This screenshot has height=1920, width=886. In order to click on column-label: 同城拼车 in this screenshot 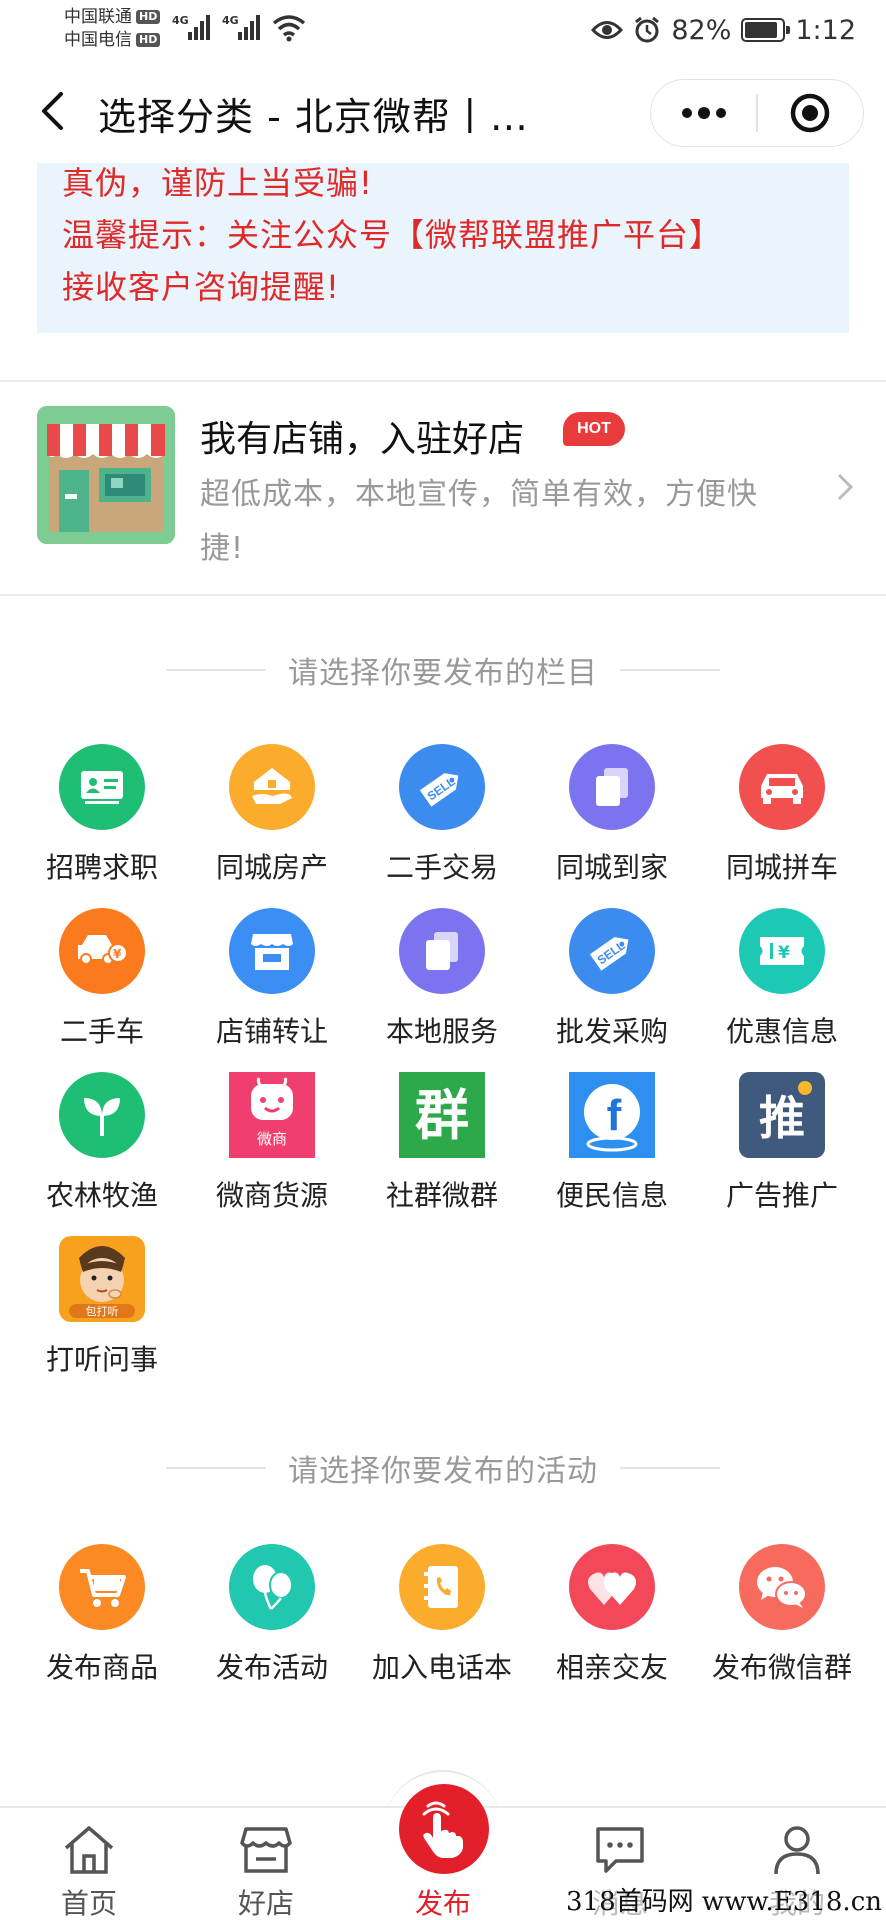, I will do `click(781, 867)`.